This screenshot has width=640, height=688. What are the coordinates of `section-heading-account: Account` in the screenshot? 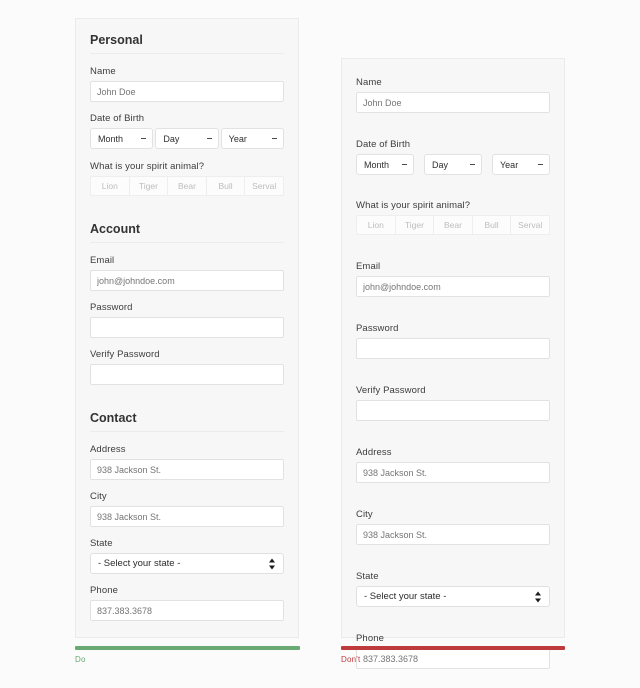 It's located at (187, 232).